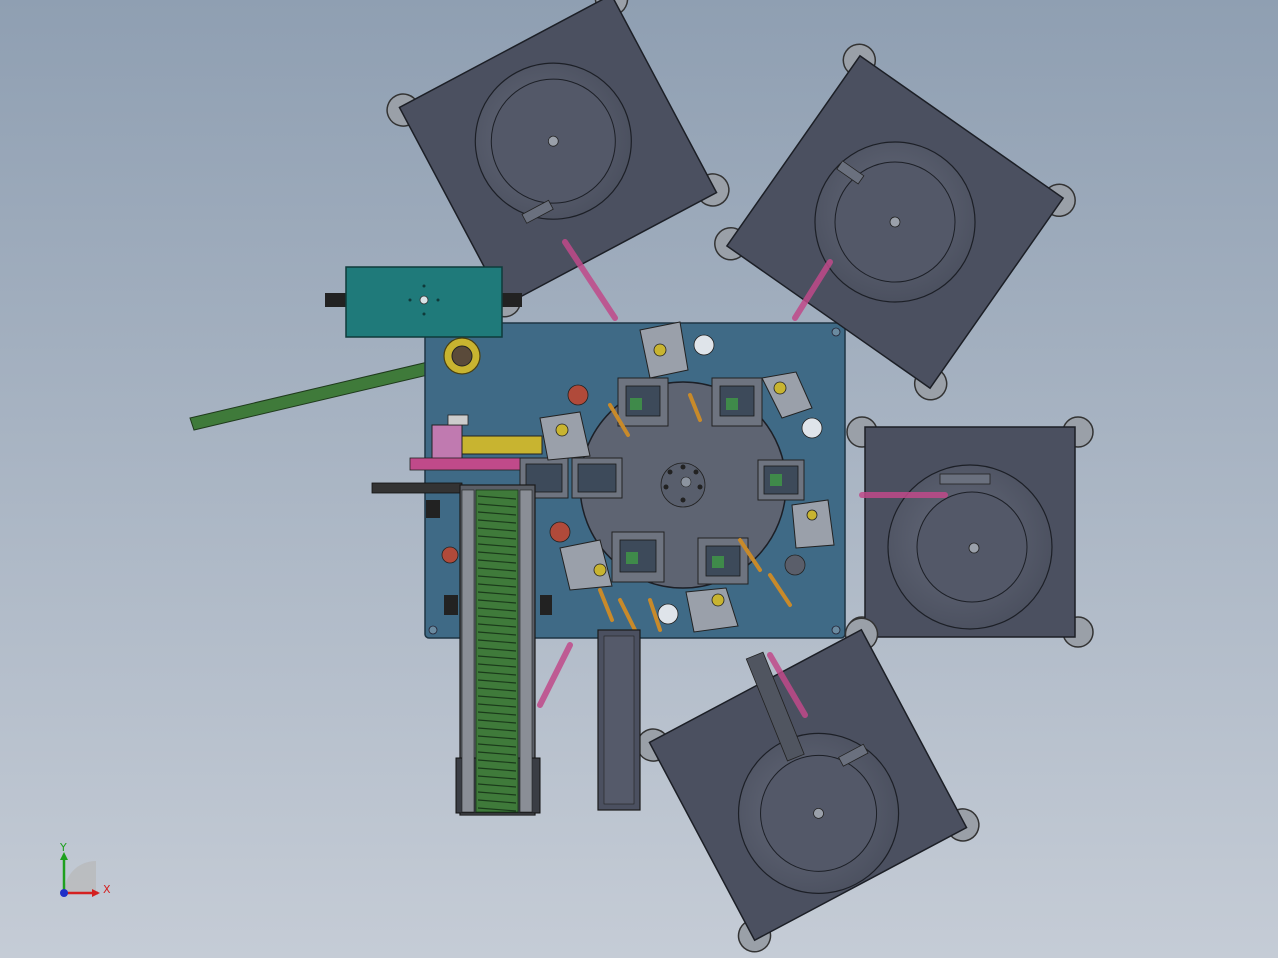 This screenshot has height=958, width=1278. What do you see at coordinates (423, 302) in the screenshot?
I see `motor-housing` at bounding box center [423, 302].